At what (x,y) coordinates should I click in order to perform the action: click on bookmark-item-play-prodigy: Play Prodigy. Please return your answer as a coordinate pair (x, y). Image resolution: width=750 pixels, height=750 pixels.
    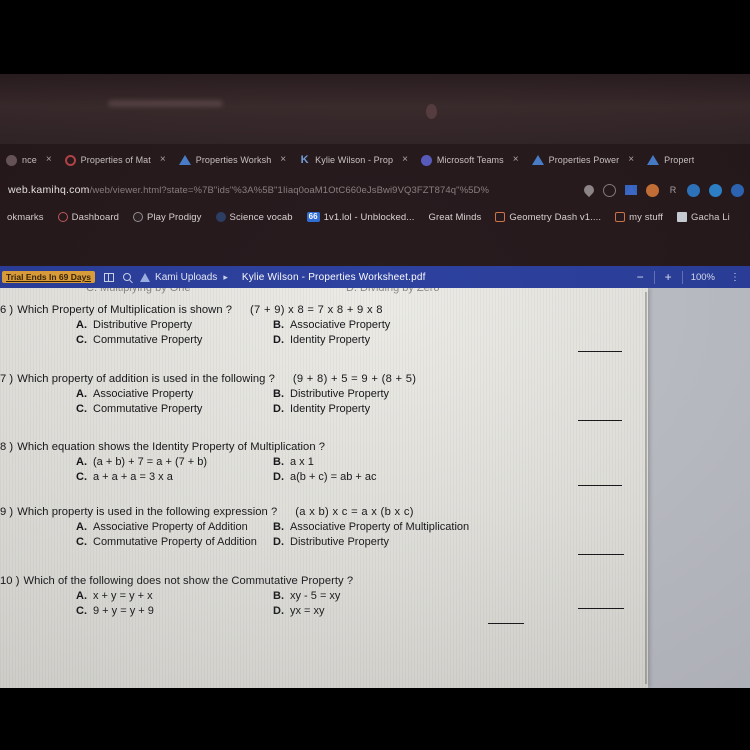
    Looking at the image, I should click on (167, 217).